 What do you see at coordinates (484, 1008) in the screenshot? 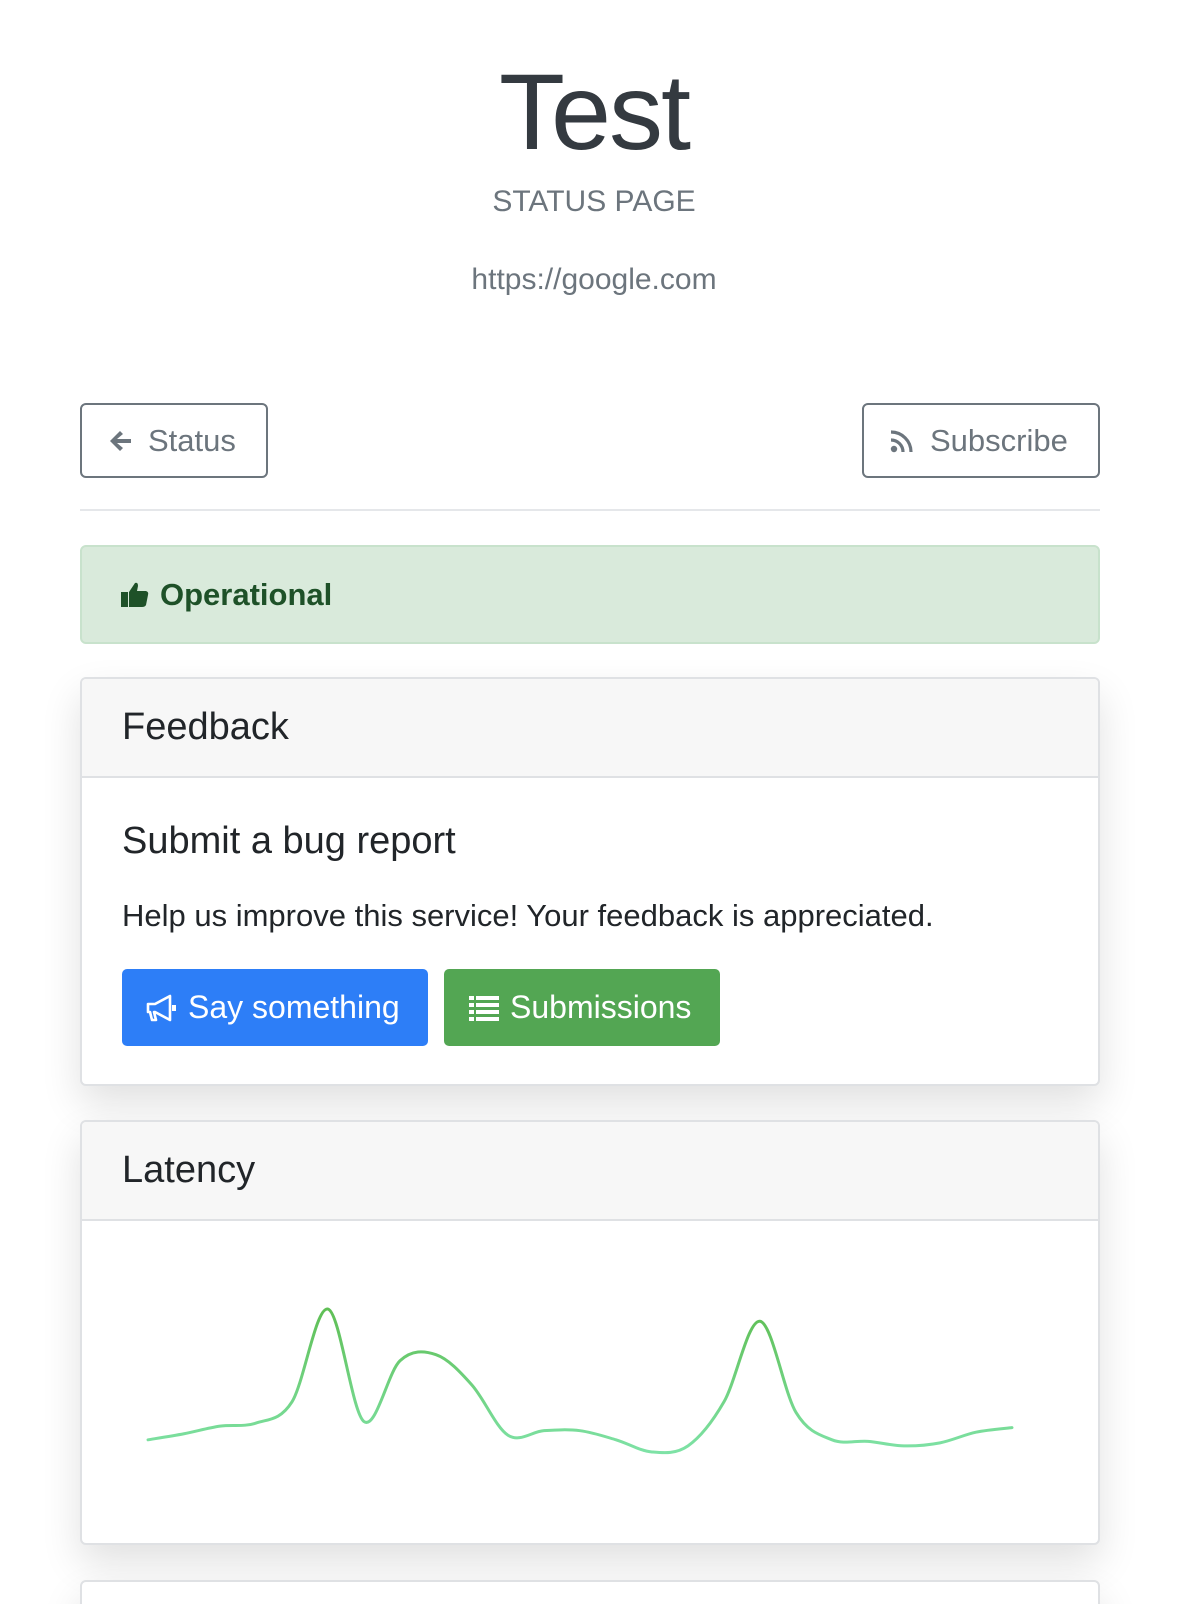
I see `list-icon` at bounding box center [484, 1008].